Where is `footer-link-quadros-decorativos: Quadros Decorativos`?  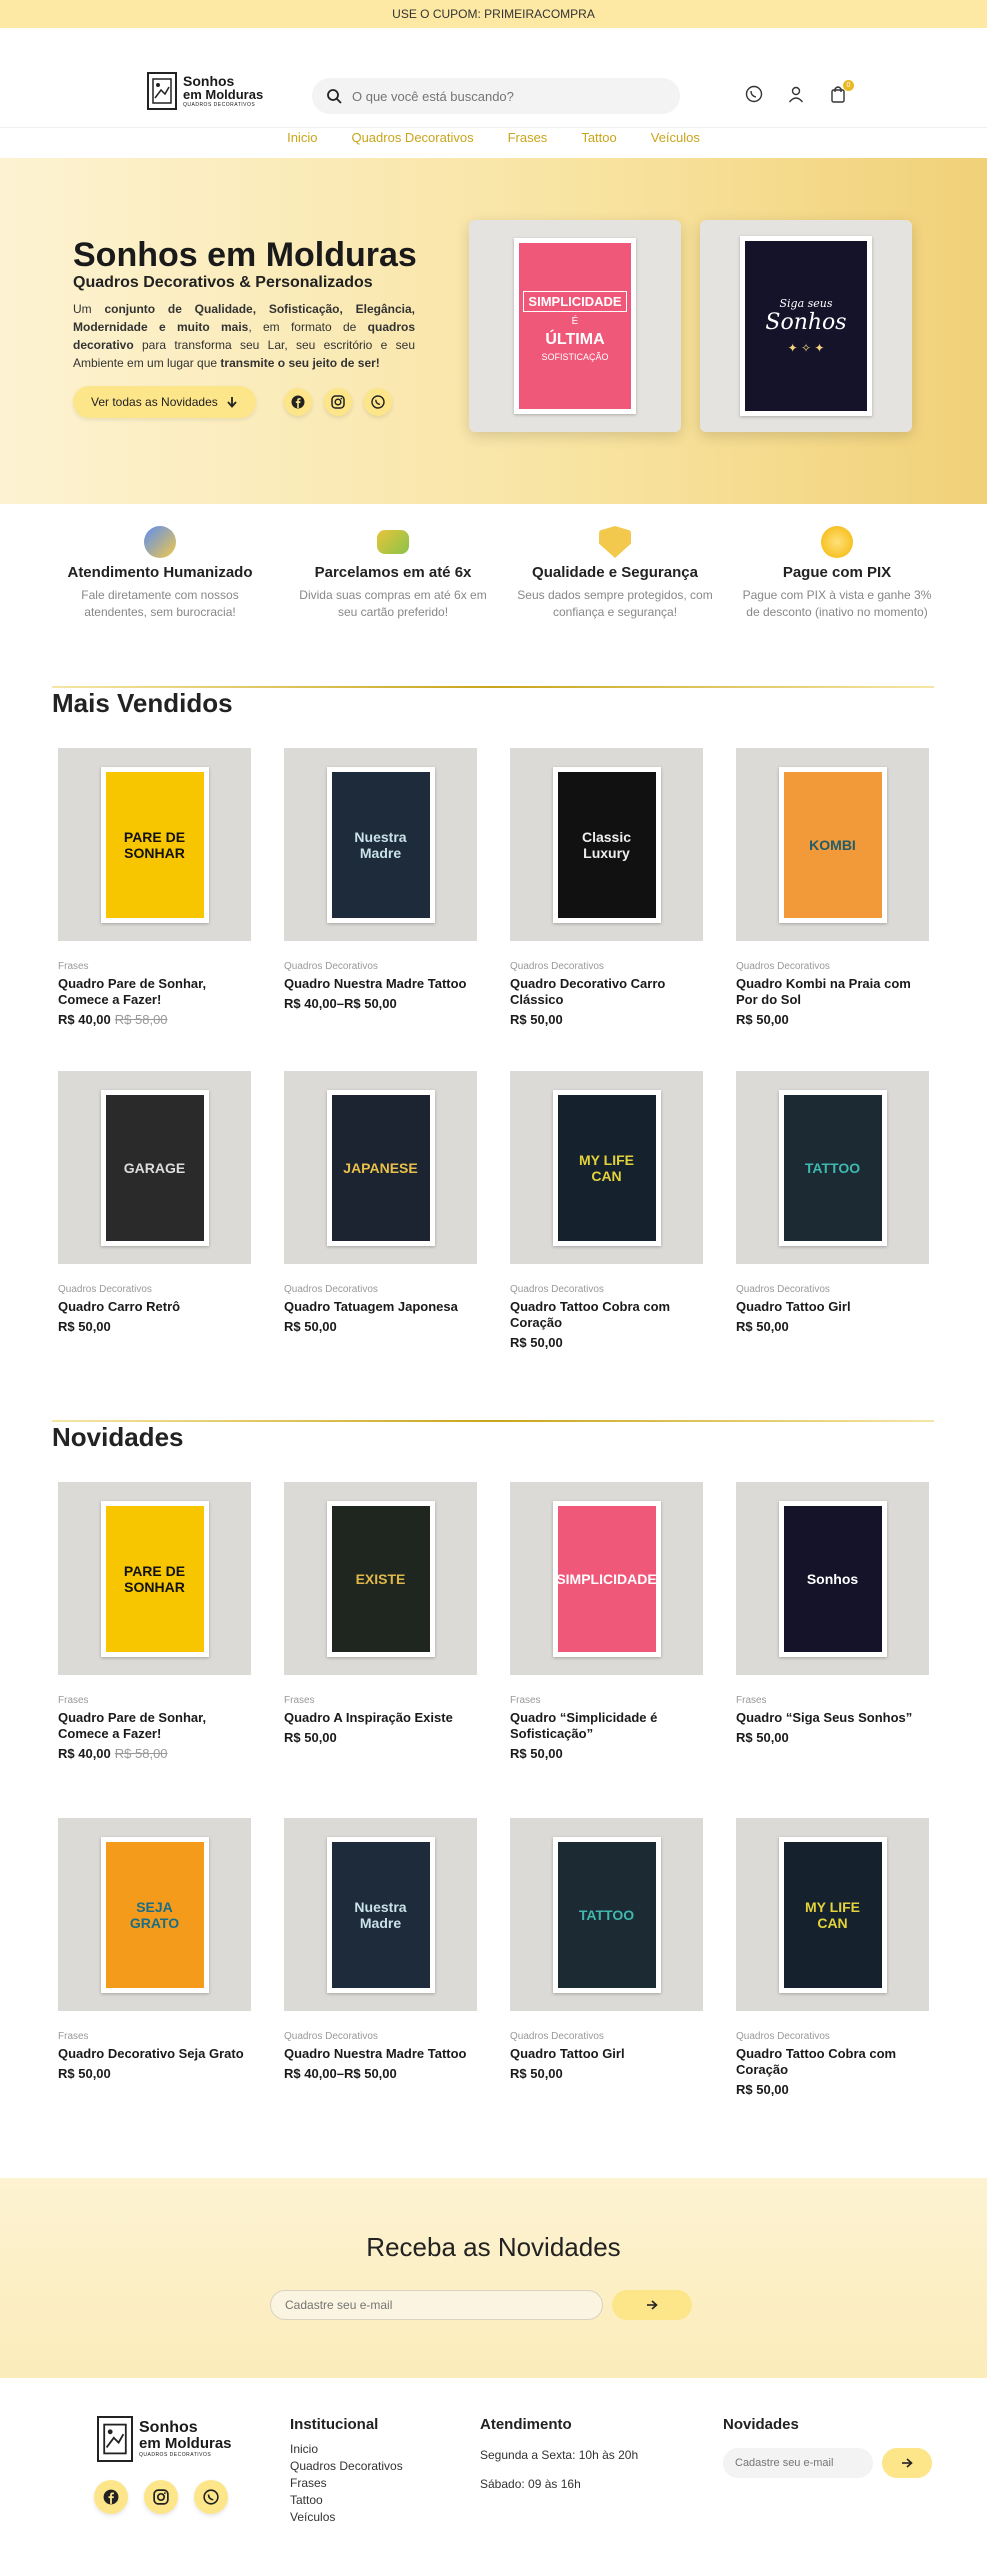
footer-link-quadros-decorativos: Quadros Decorativos is located at coordinates (346, 2466).